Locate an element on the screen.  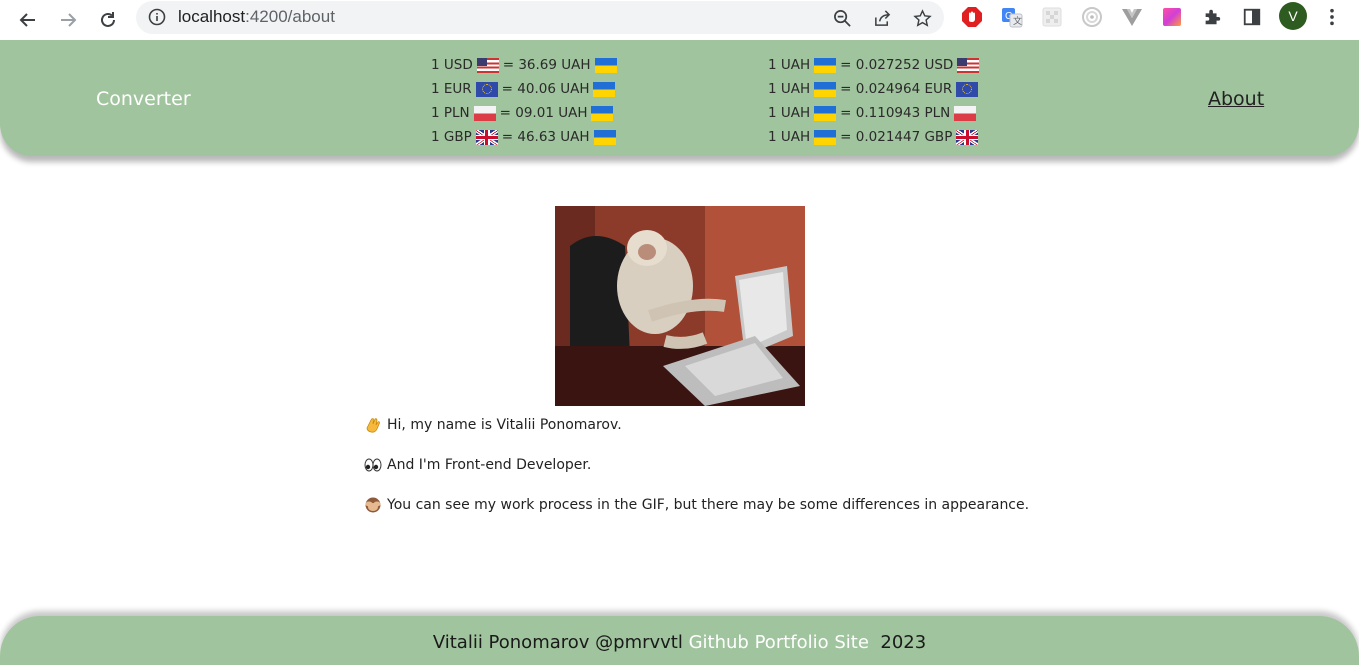
eyes-icon is located at coordinates (373, 465).